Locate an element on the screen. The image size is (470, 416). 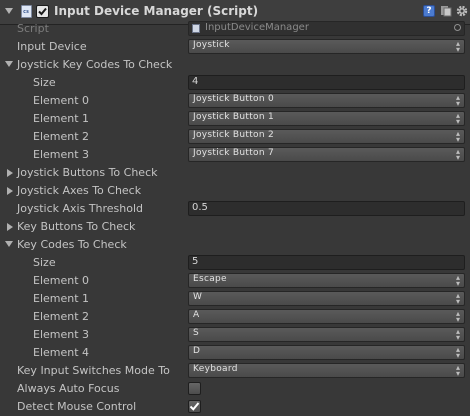
row-key-element-1: Element 1 W ▴ ▾ is located at coordinates (235, 299).